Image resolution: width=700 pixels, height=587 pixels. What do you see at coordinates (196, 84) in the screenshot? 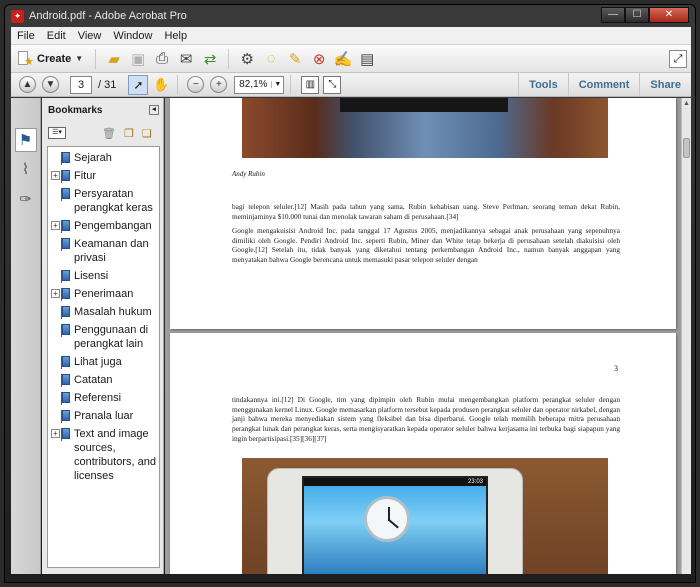
I see `zoom-out-icon: −` at bounding box center [196, 84].